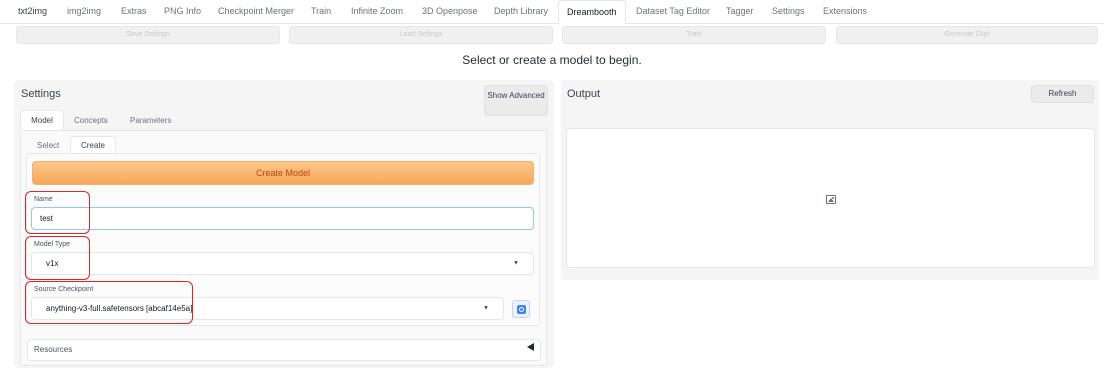  Describe the element at coordinates (584, 94) in the screenshot. I see `output-title: Output` at that location.